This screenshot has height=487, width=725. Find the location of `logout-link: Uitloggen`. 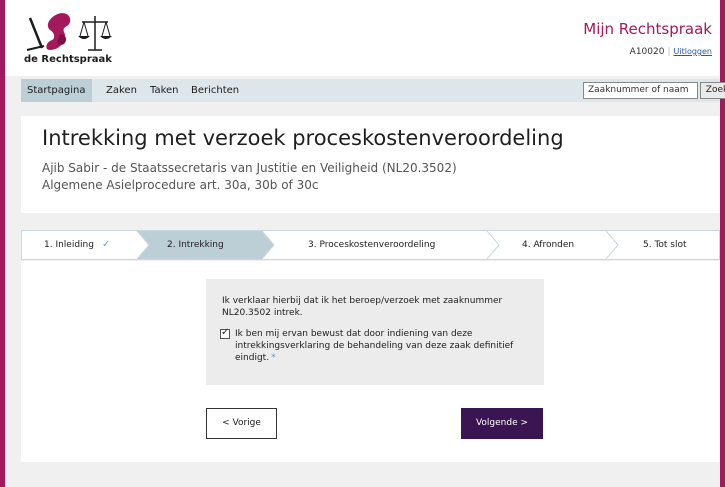

logout-link: Uitloggen is located at coordinates (693, 51).